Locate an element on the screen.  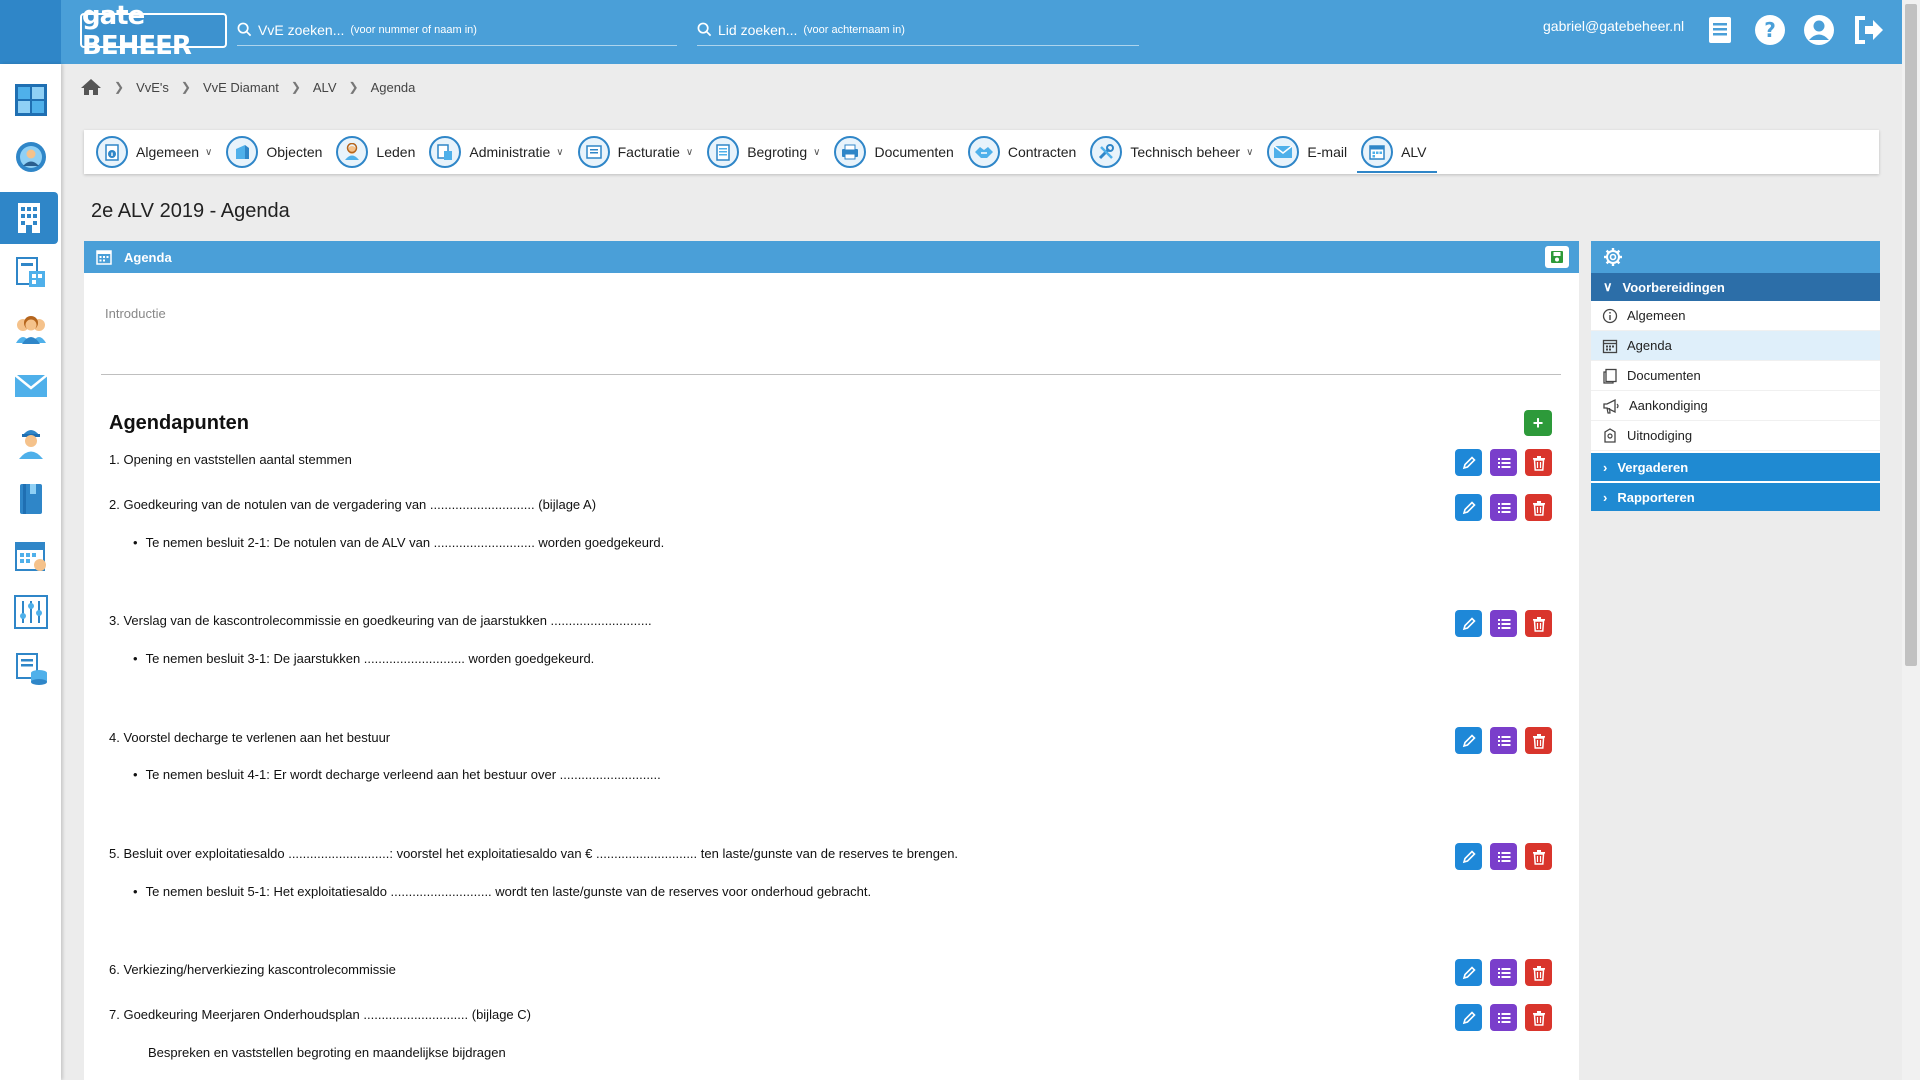
nav-item-label: Agenda is located at coordinates (1649, 345).